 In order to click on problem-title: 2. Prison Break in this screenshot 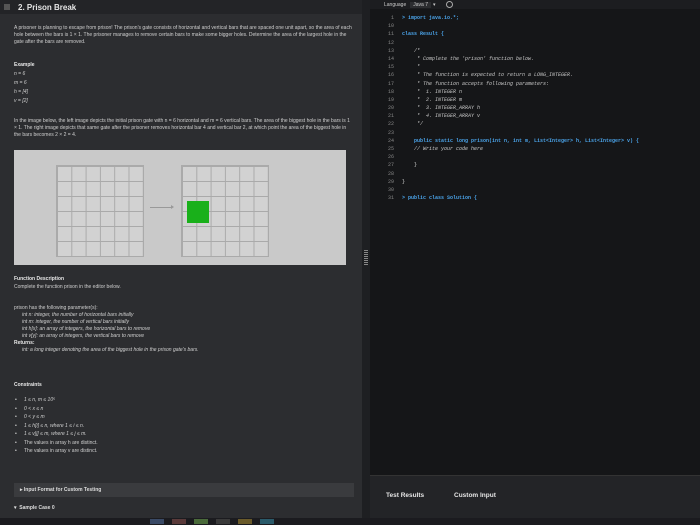, I will do `click(47, 7)`.